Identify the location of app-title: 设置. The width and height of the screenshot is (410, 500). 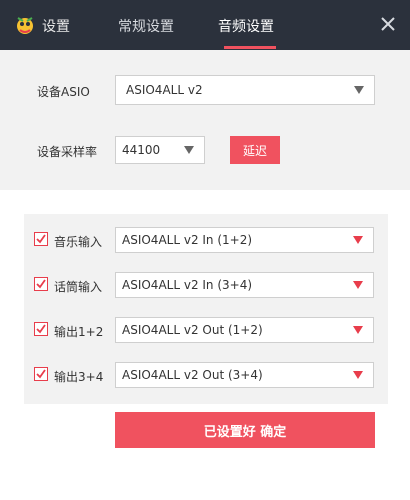
(56, 27).